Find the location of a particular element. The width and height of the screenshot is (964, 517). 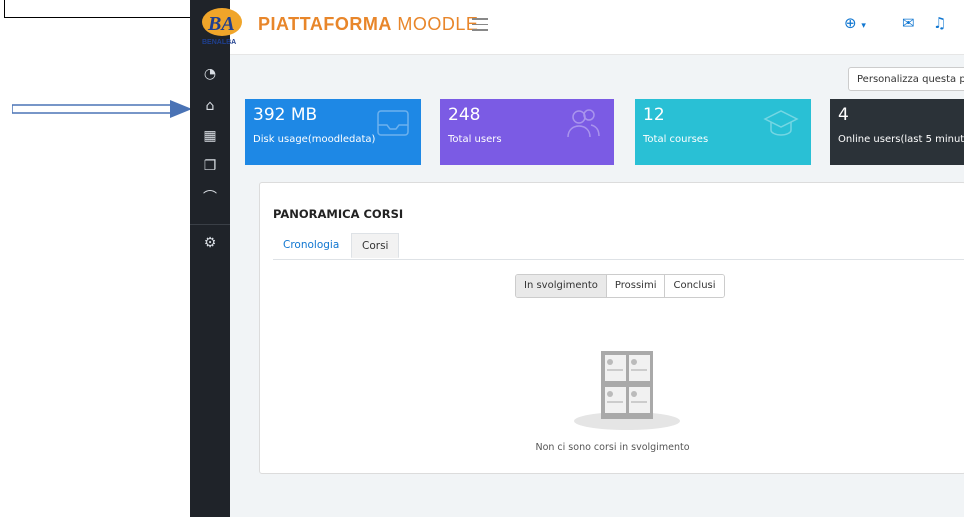

sidebar-divider is located at coordinates (210, 224).